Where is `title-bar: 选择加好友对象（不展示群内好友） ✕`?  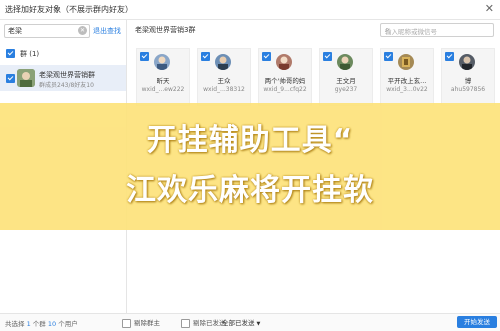 title-bar: 选择加好友对象（不展示群内好友） ✕ is located at coordinates (250, 10).